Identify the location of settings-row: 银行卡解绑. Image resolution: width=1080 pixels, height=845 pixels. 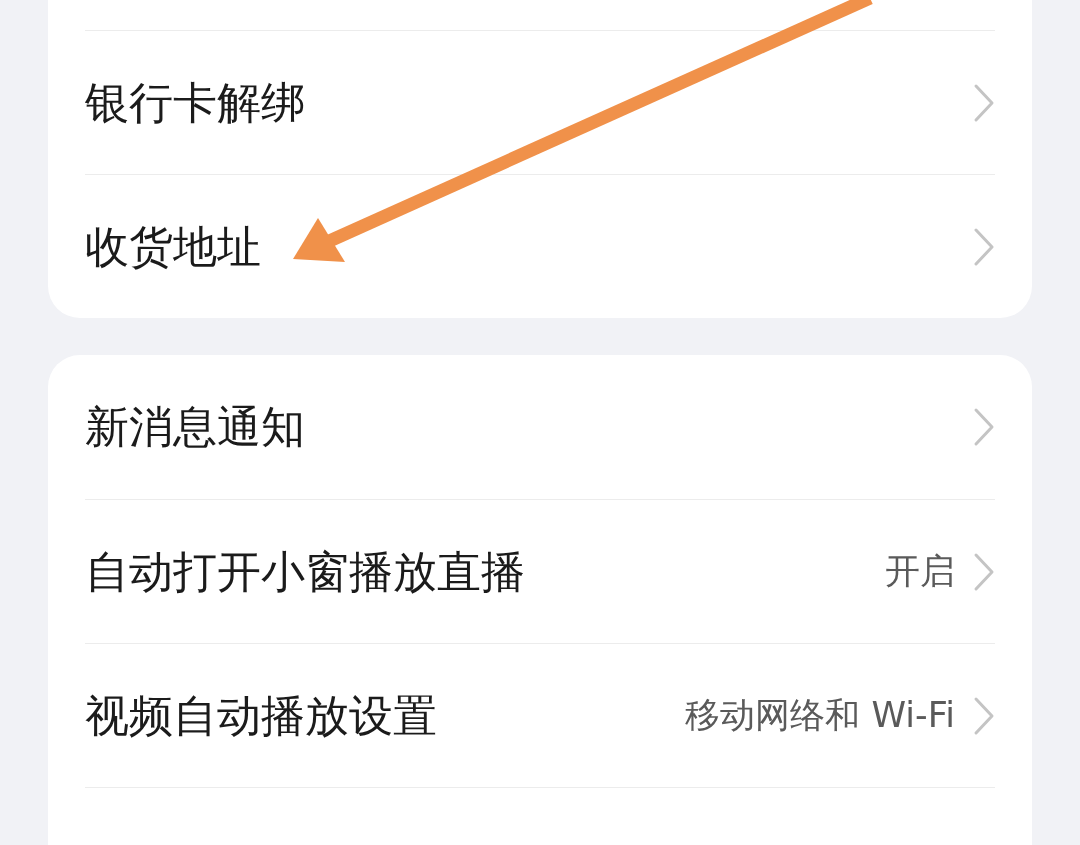
(540, 102).